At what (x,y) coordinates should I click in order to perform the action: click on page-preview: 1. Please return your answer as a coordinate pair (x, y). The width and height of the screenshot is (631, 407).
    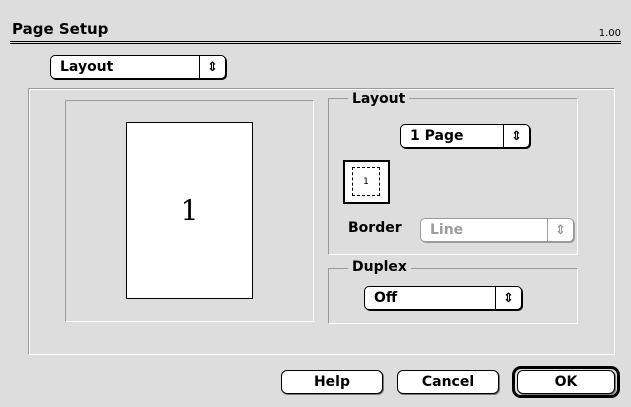
    Looking at the image, I should click on (189, 210).